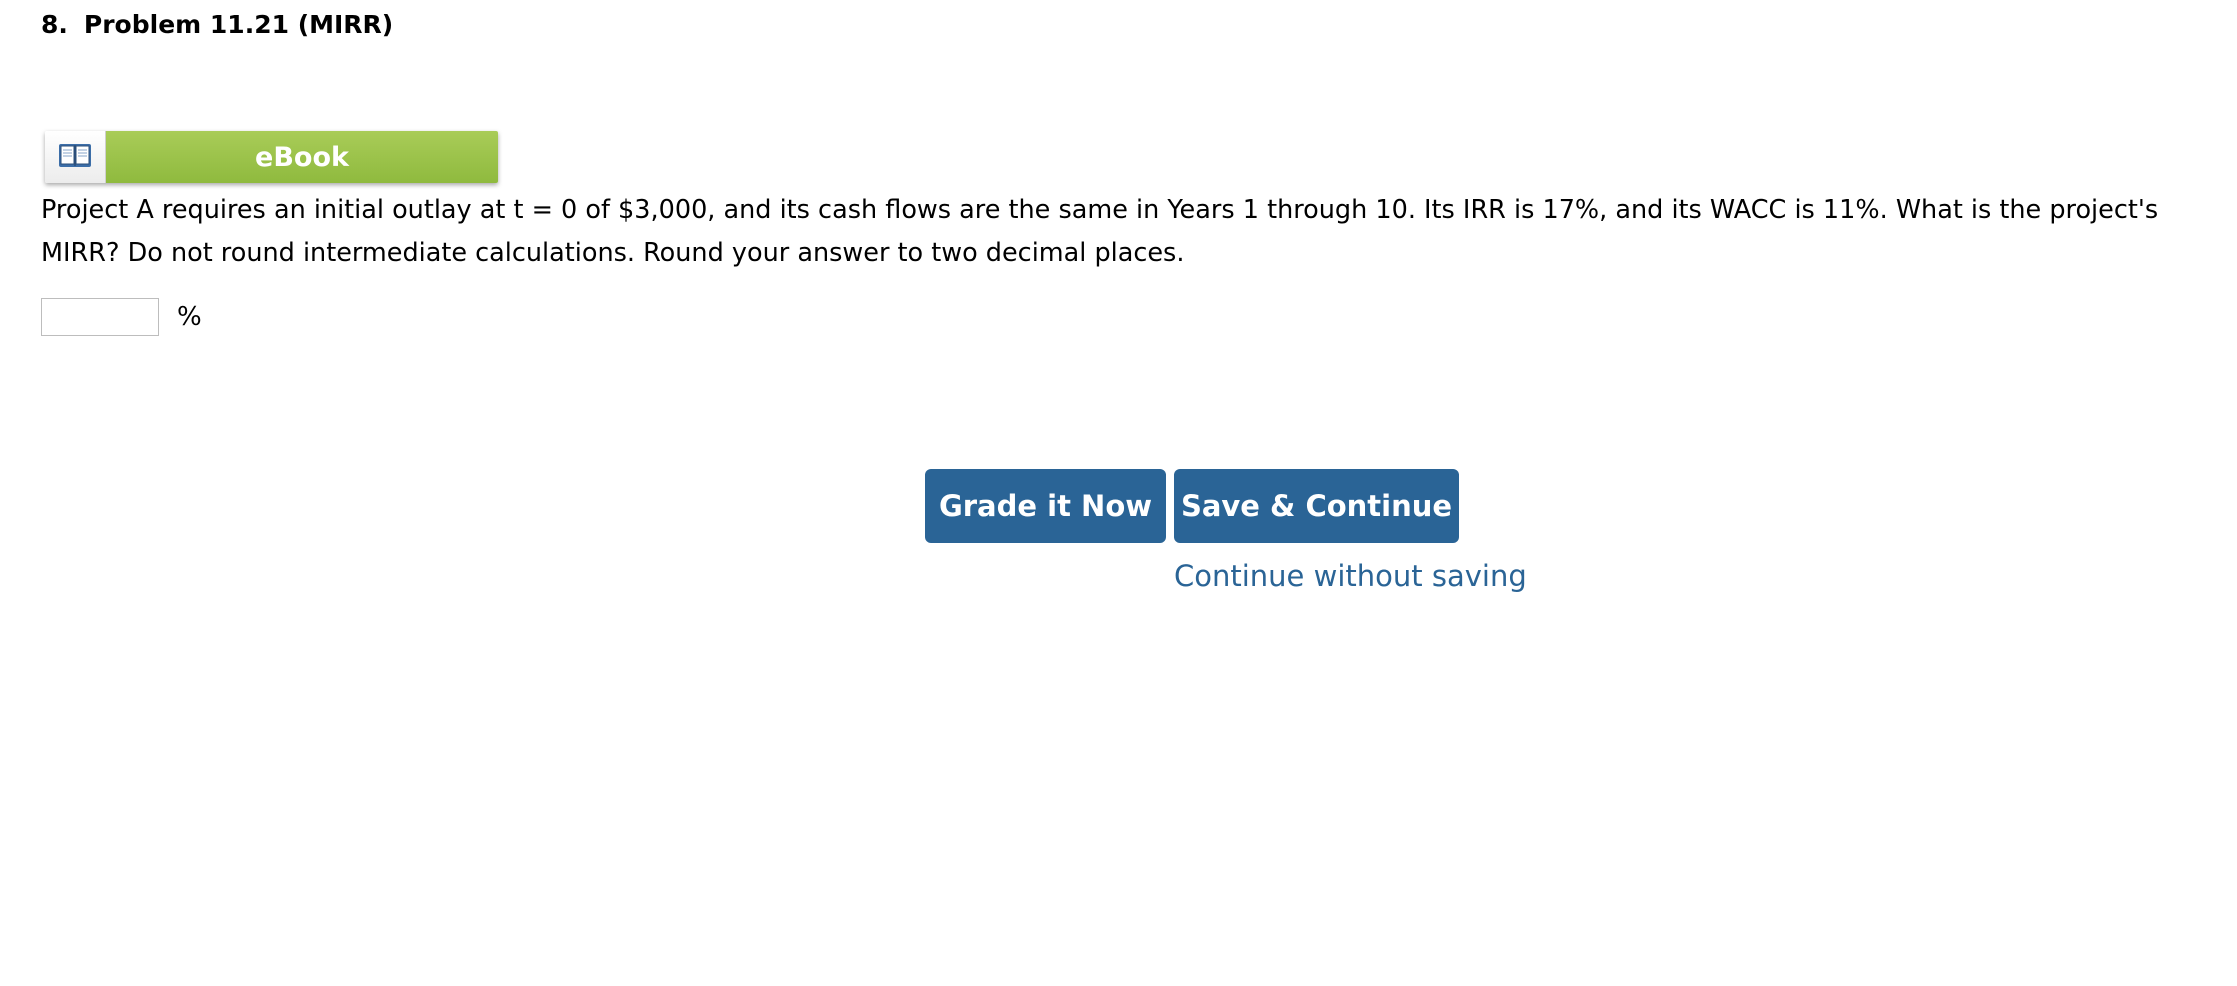 The image size is (2237, 986). What do you see at coordinates (54, 24) in the screenshot?
I see `problem-number: 8.` at bounding box center [54, 24].